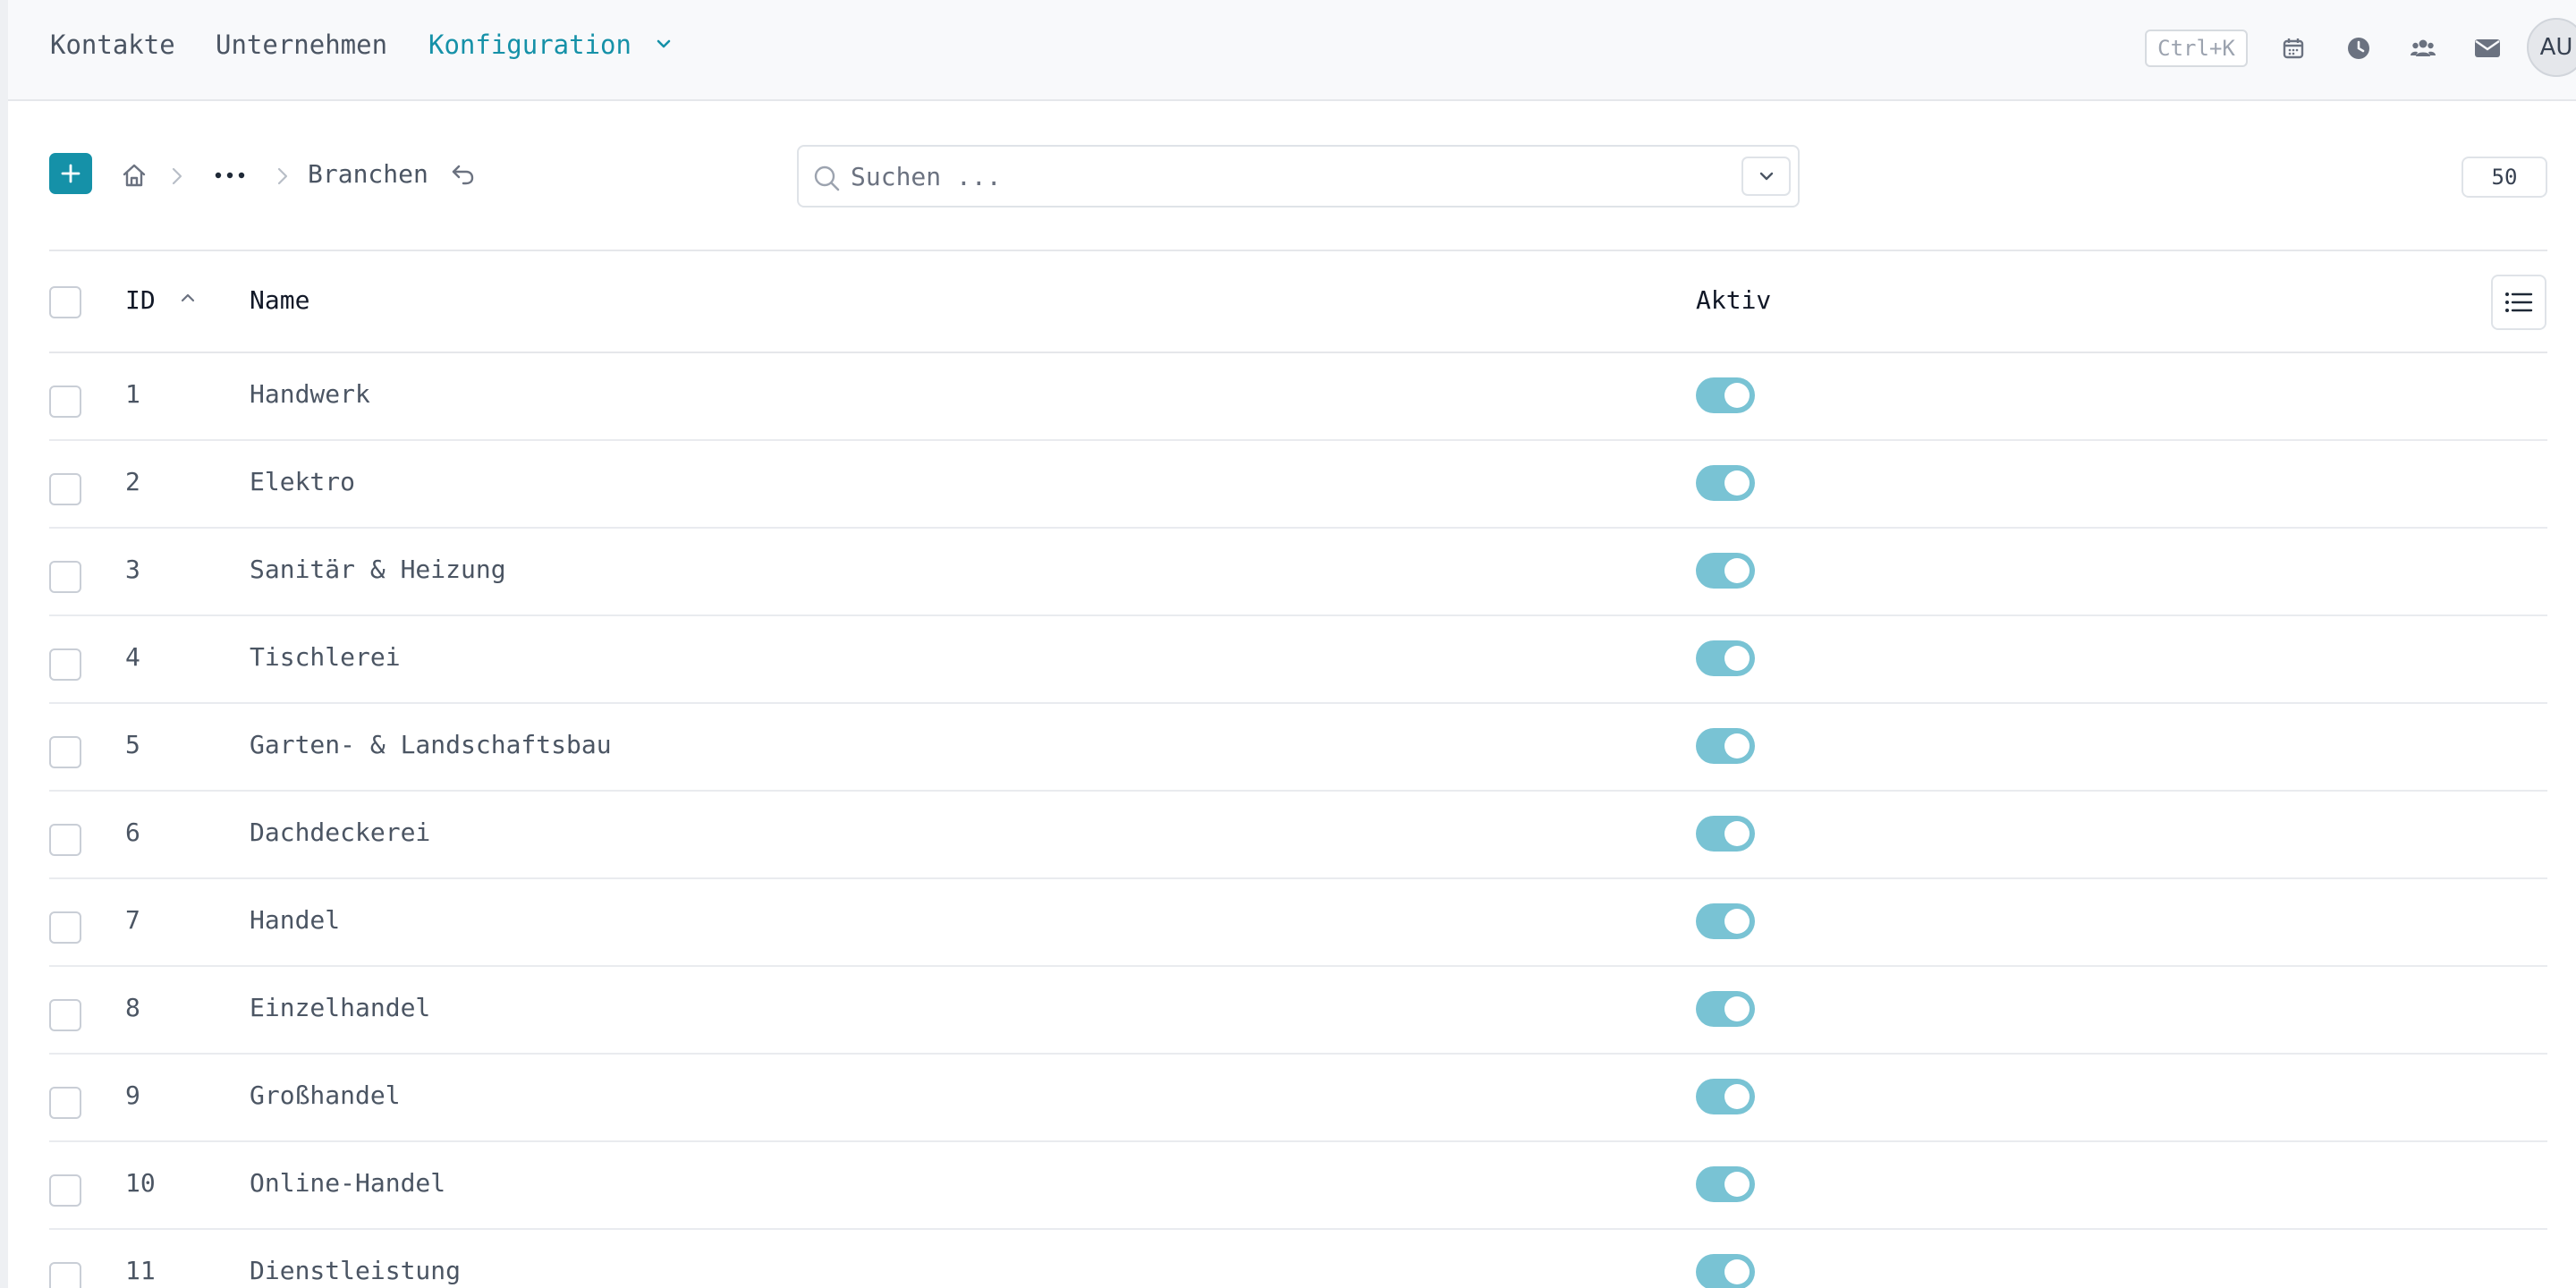 The height and width of the screenshot is (1288, 2576). I want to click on user-avatar: AU, so click(2551, 47).